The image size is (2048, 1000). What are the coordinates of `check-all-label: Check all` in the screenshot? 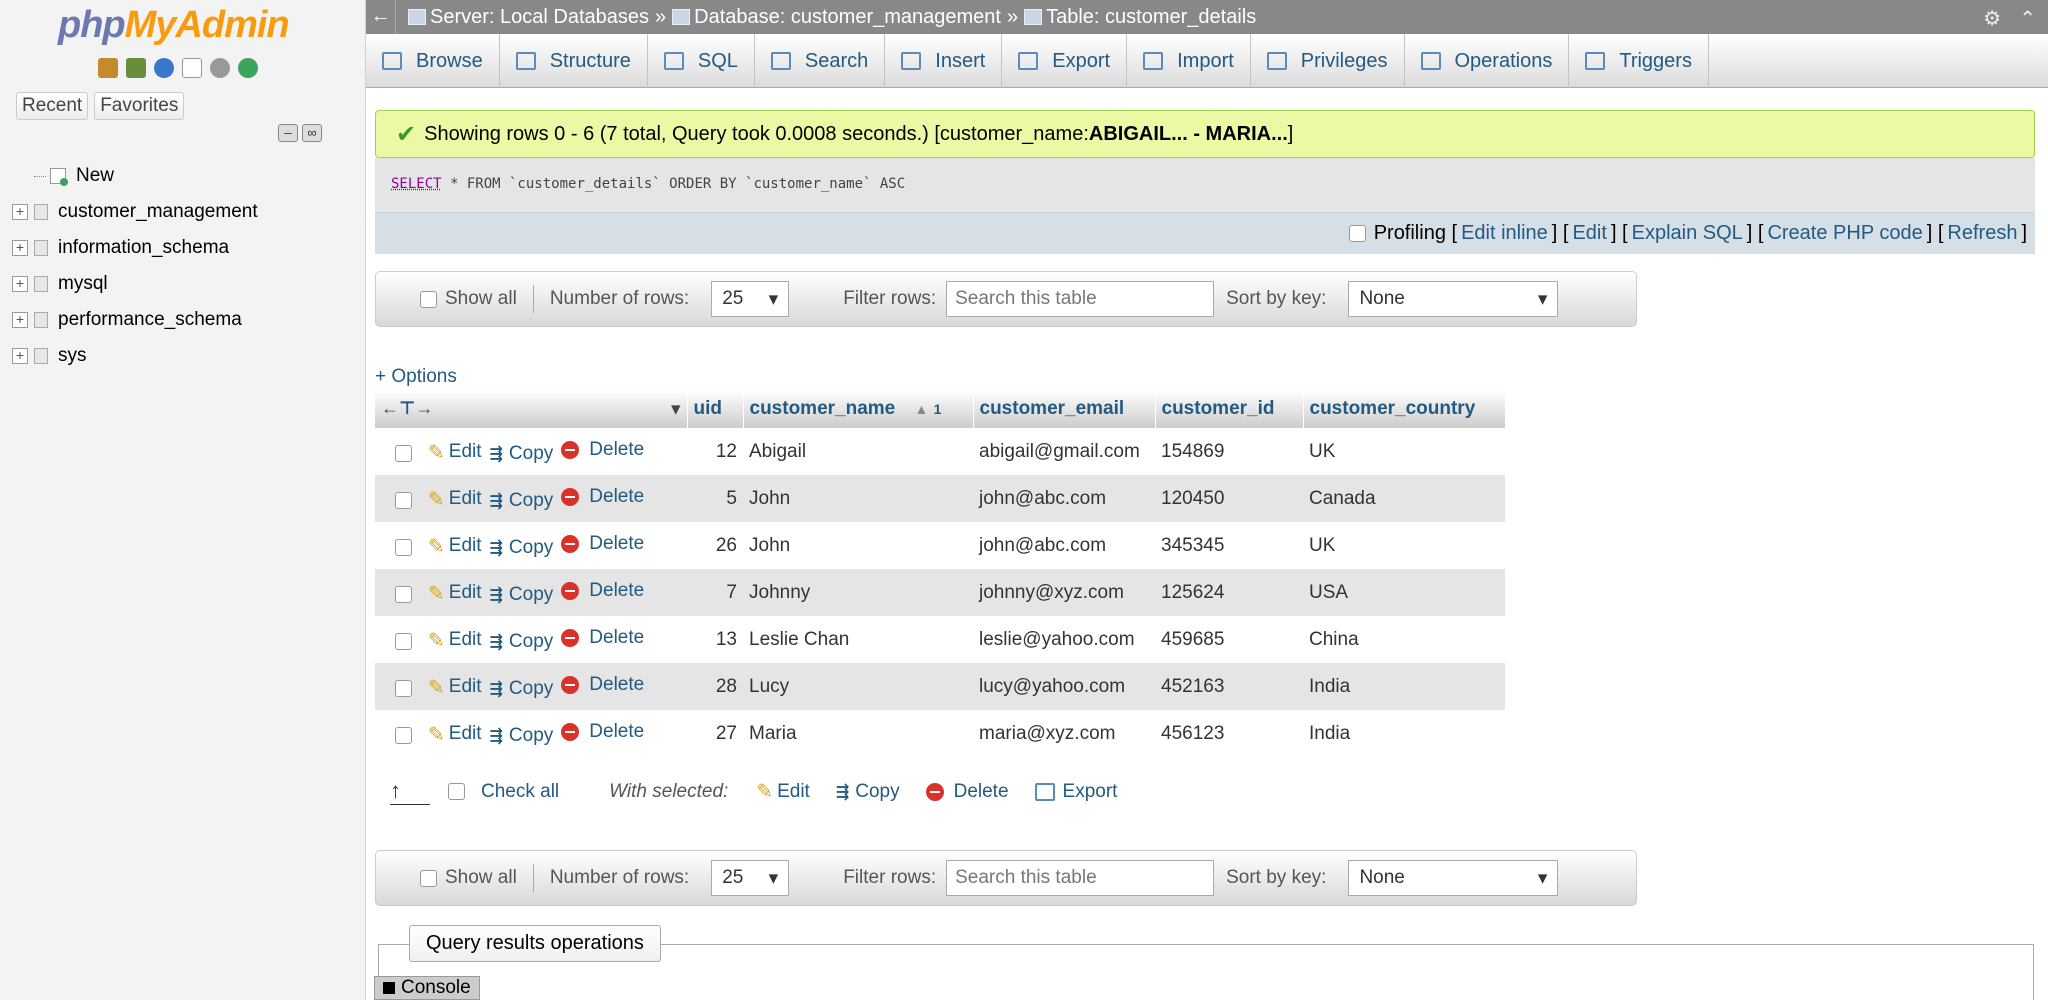 It's located at (520, 792).